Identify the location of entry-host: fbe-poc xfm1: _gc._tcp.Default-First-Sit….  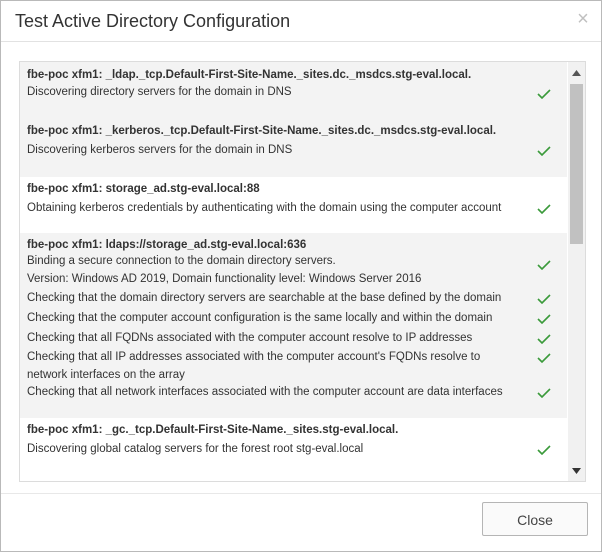
(213, 430).